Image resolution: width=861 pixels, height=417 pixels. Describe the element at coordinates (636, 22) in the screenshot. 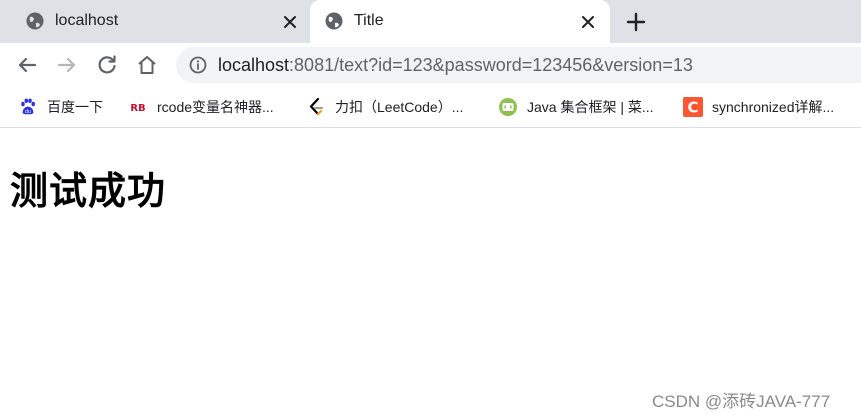

I see `new-tab-plus-icon` at that location.